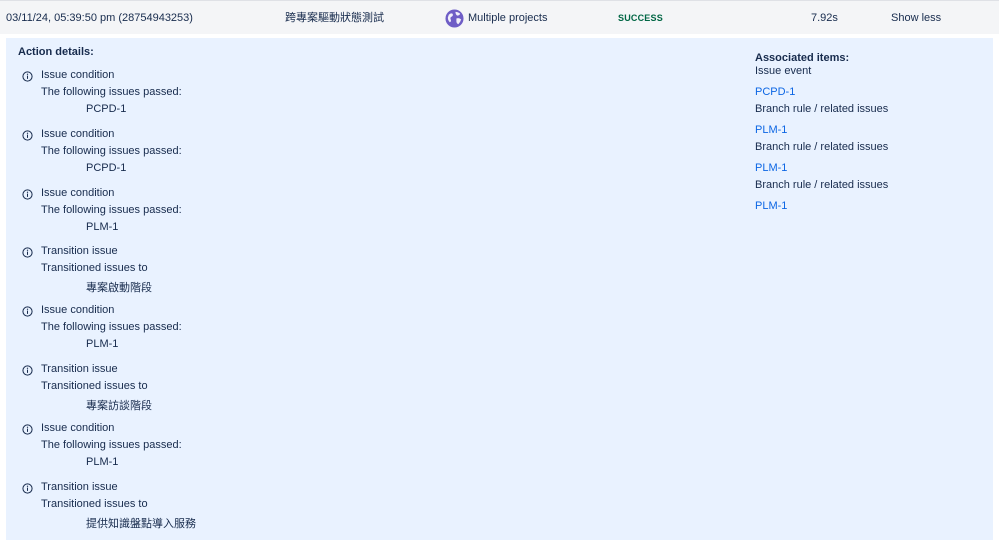 This screenshot has width=999, height=544. I want to click on associated-items-title: Associated items:, so click(802, 58).